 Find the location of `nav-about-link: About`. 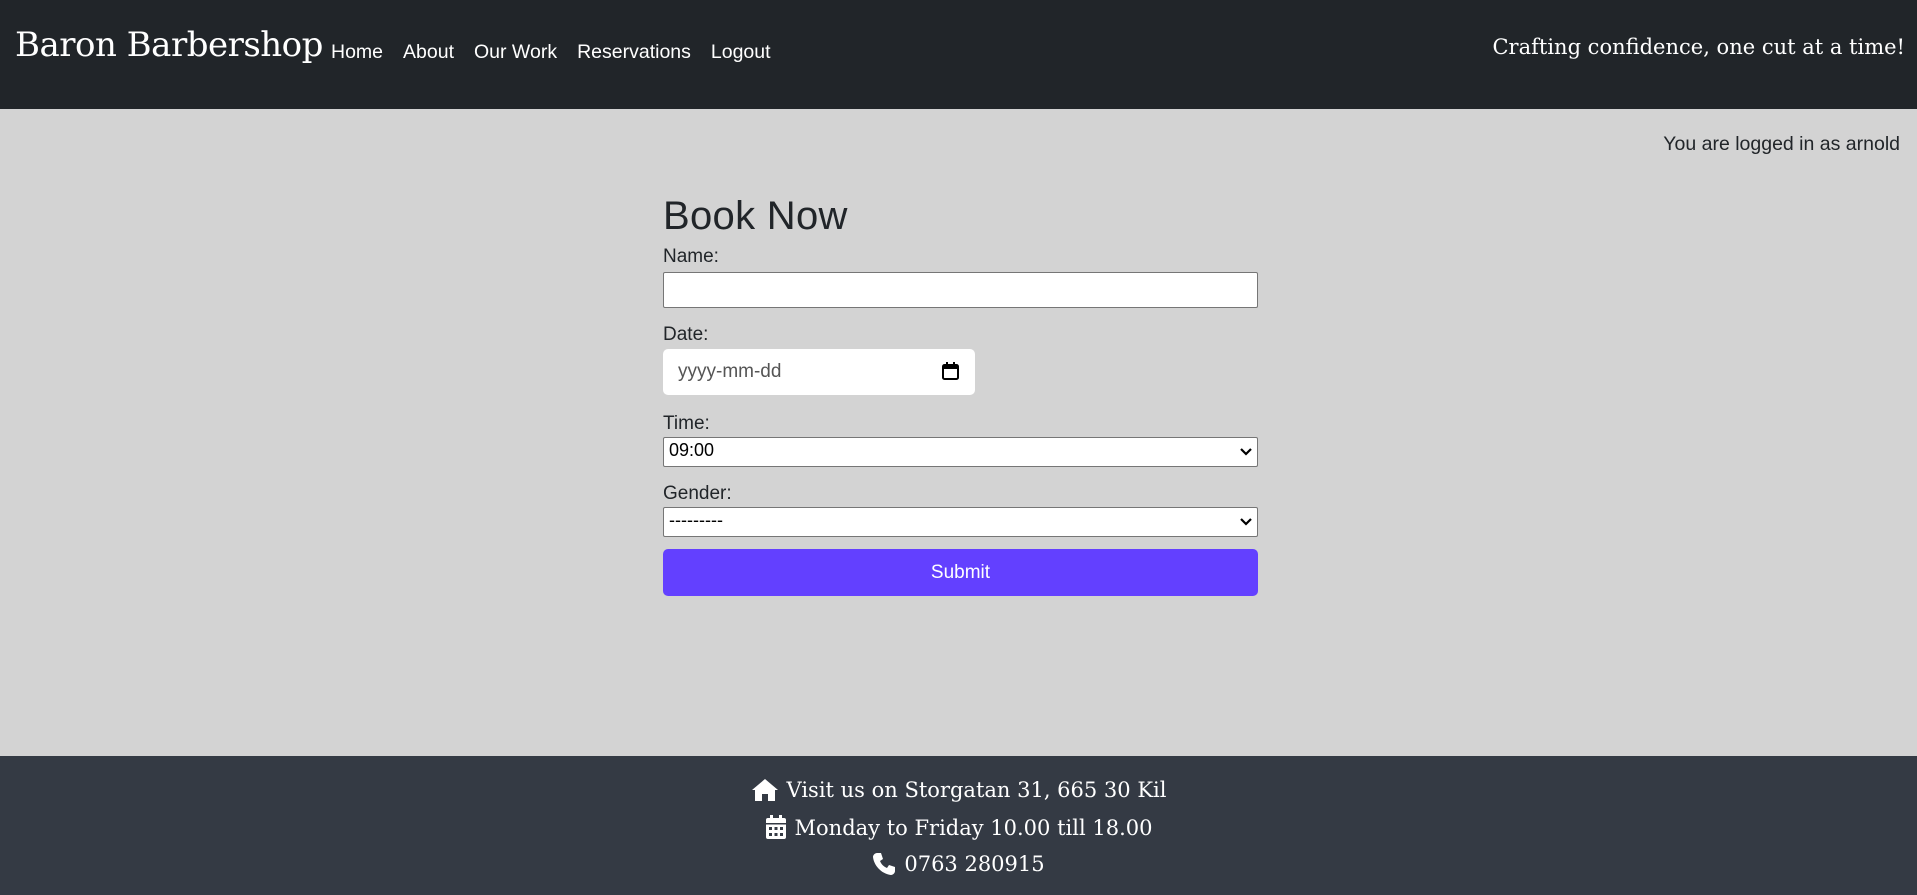

nav-about-link: About is located at coordinates (428, 52).